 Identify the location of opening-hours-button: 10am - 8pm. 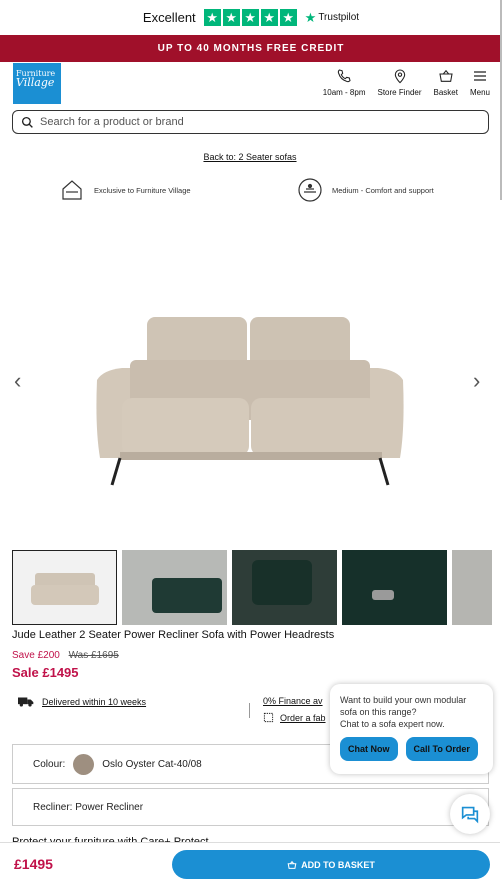
(344, 82).